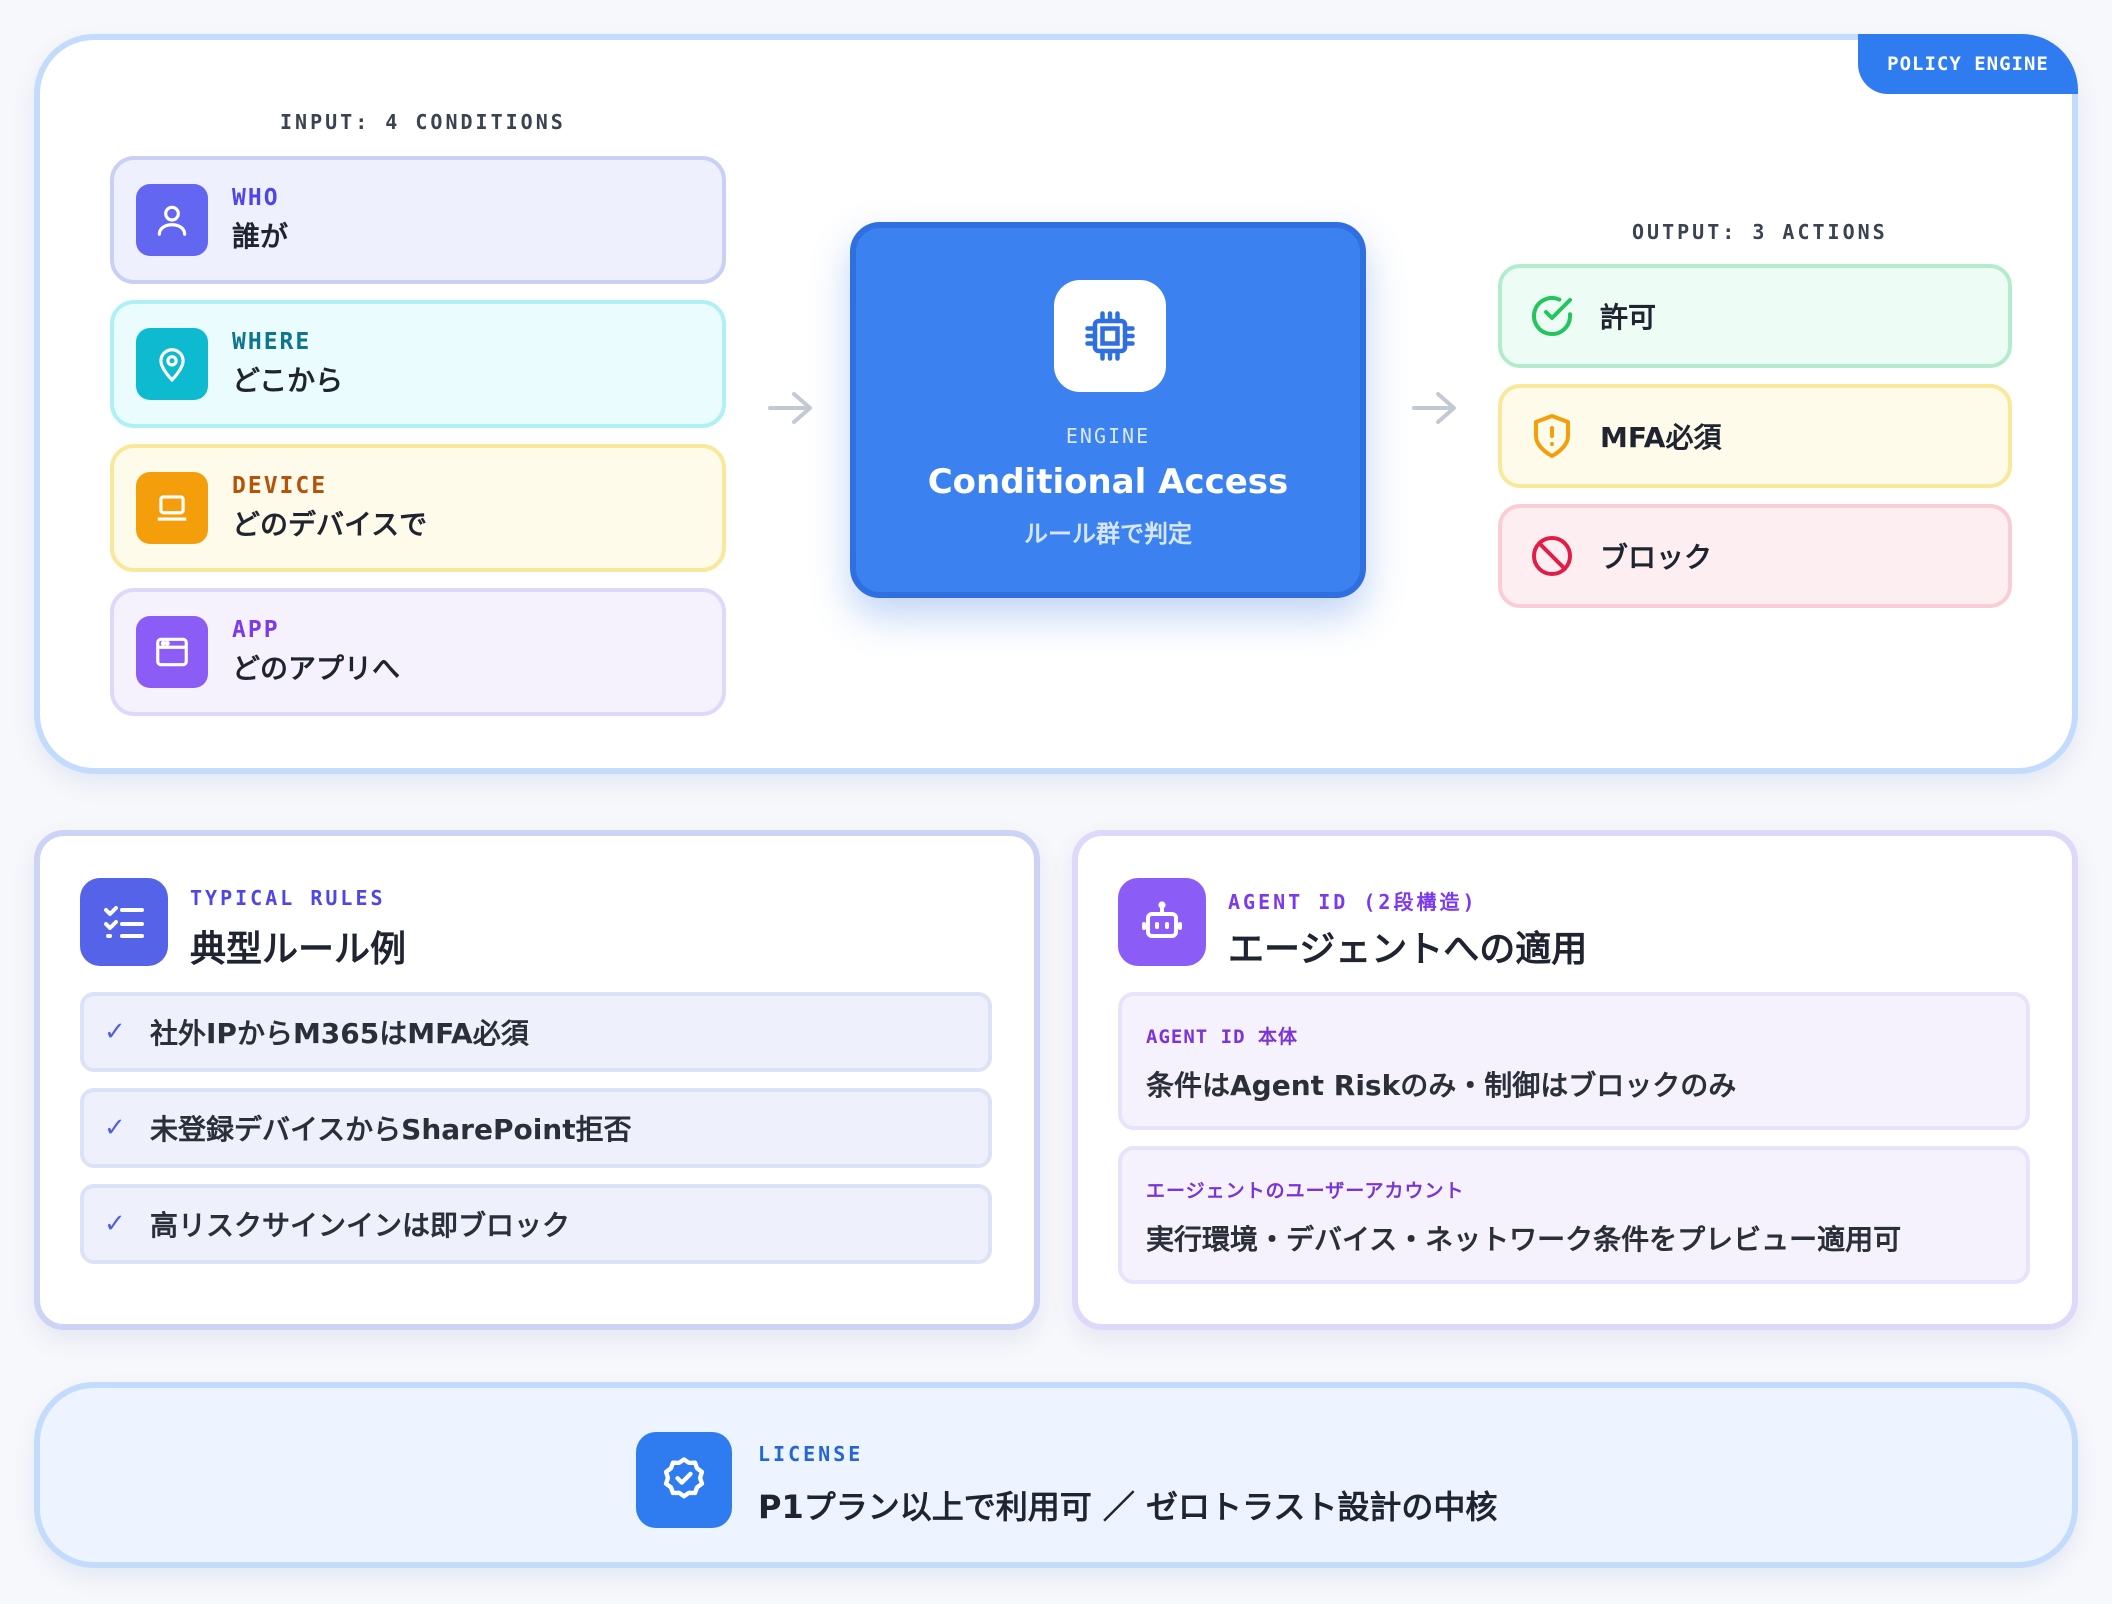 The image size is (2112, 1604). Describe the element at coordinates (1128, 1507) in the screenshot. I see `license-text: P1プラン以上で利用可 ／ ゼロトラスト設計の中核` at that location.